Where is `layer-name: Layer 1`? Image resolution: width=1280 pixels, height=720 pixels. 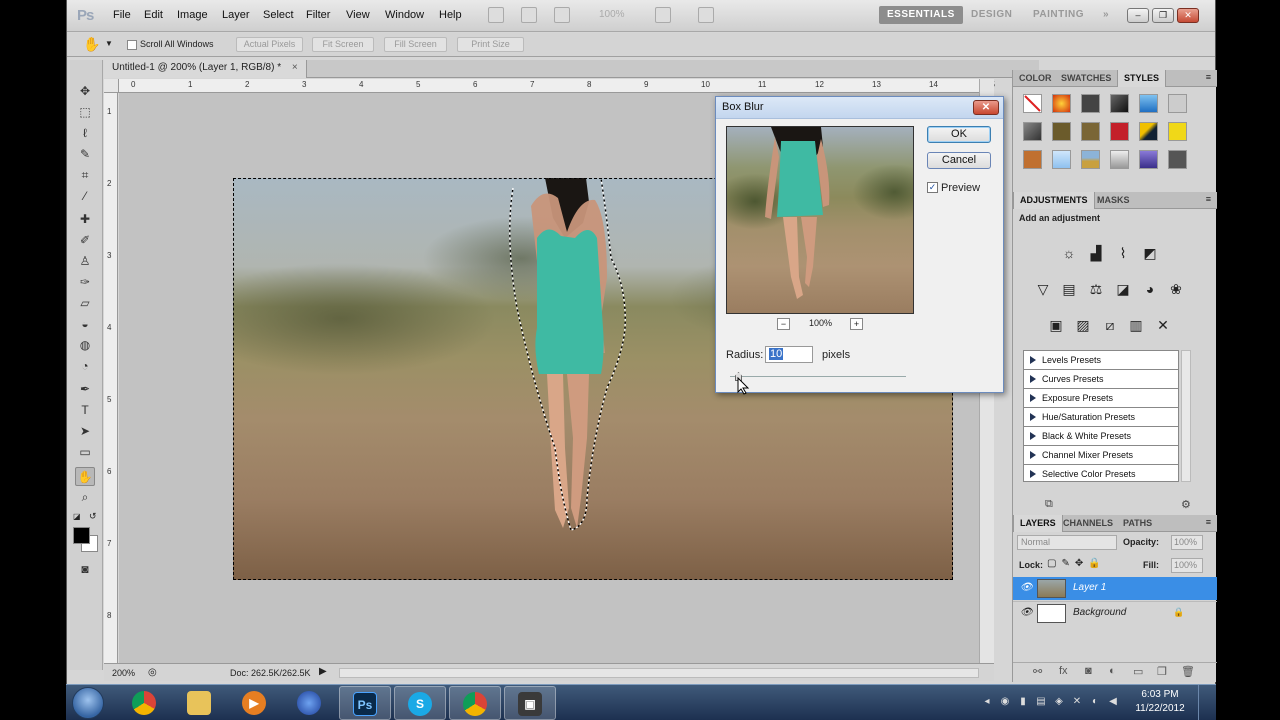
layer-name: Layer 1 is located at coordinates (1089, 587).